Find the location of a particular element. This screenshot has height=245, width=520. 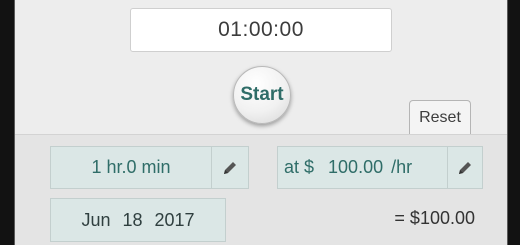

rate-prefix: at $ is located at coordinates (299, 167).